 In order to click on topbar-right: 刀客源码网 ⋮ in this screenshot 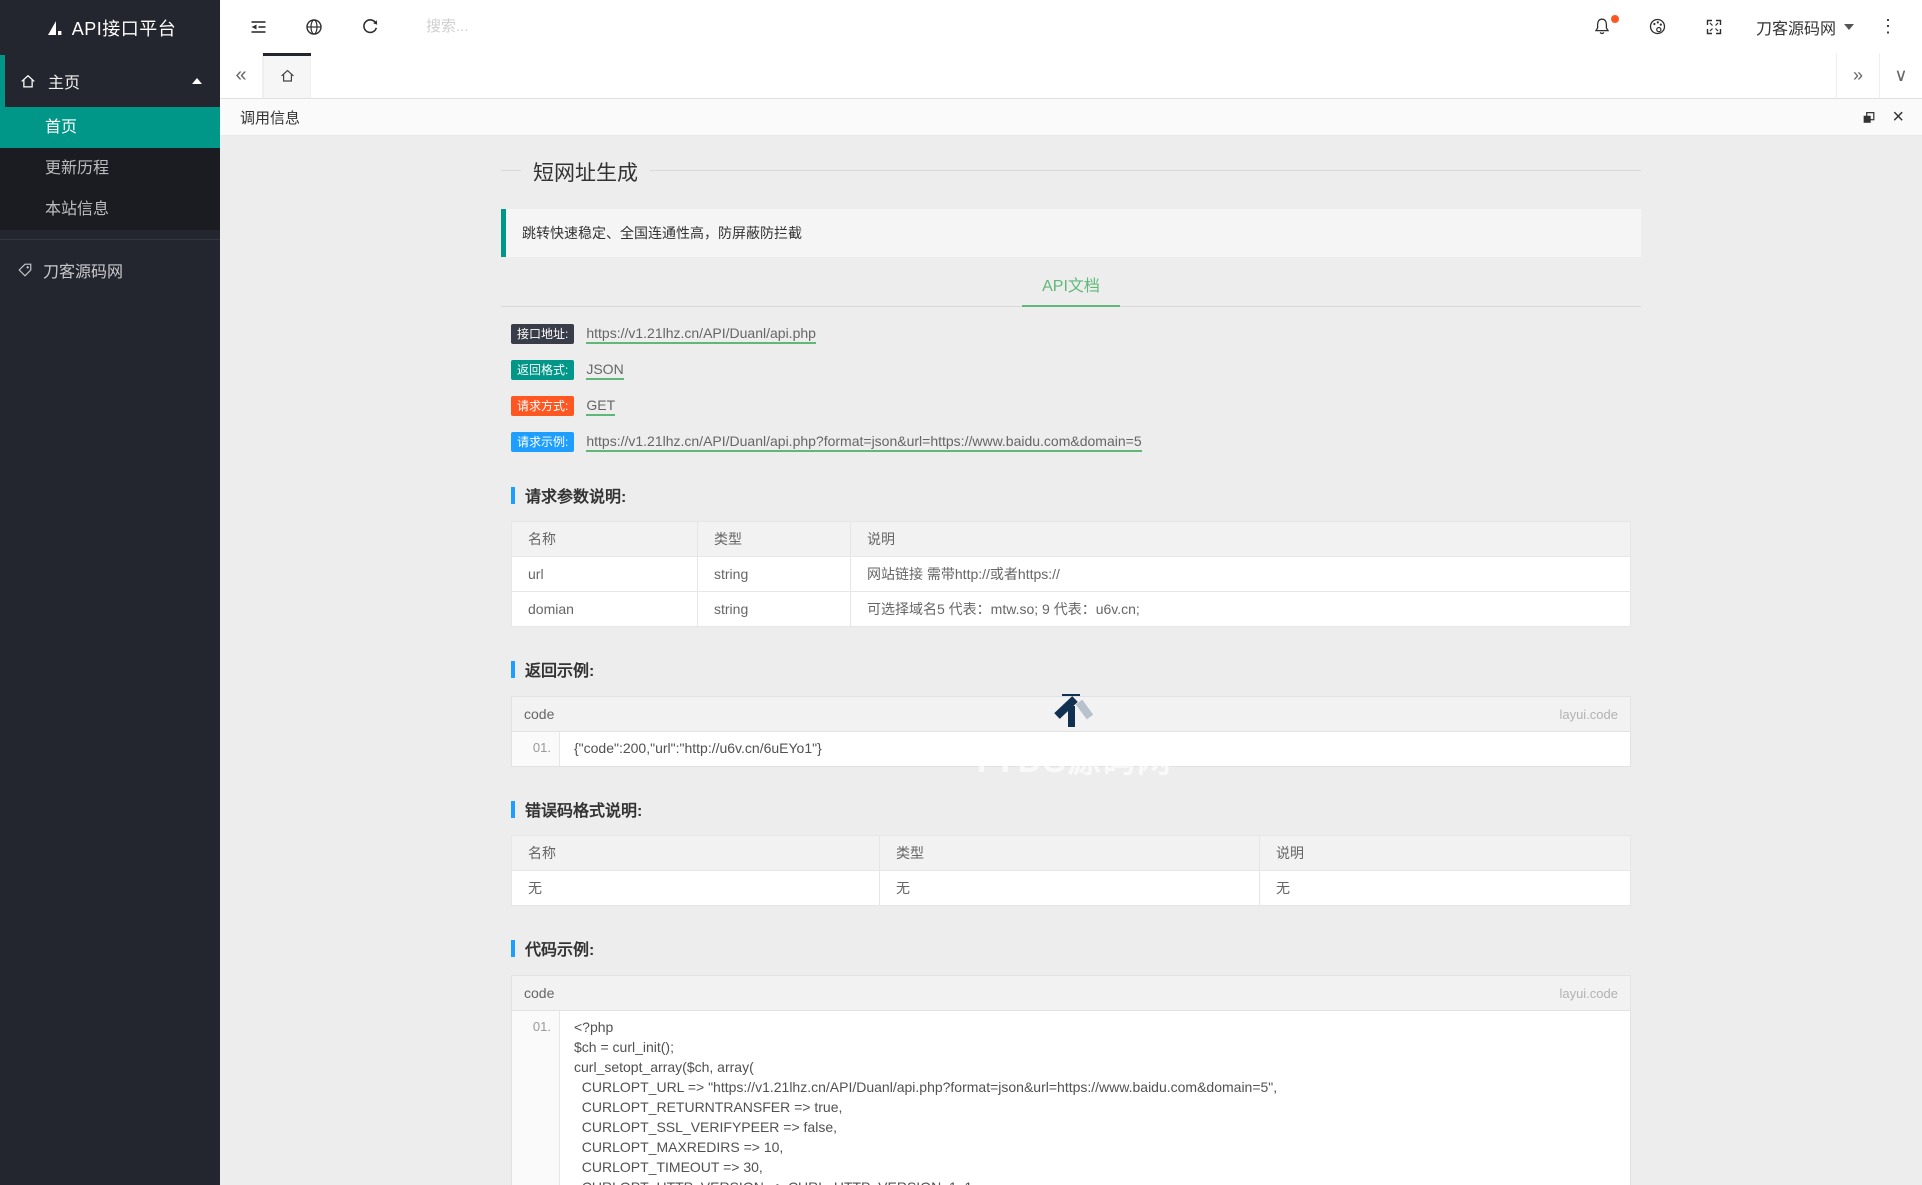, I will do `click(1748, 26)`.